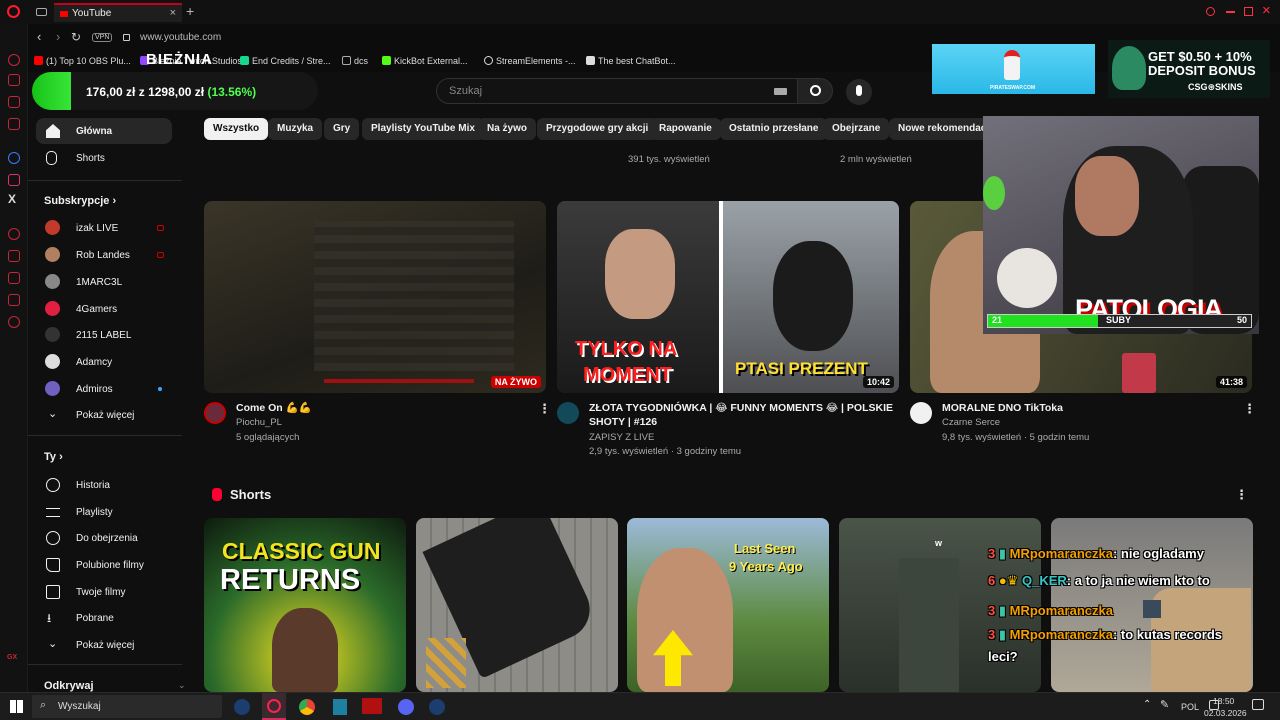 This screenshot has width=1280, height=720. Describe the element at coordinates (1164, 704) in the screenshot. I see `pen-icon: ✎` at that location.